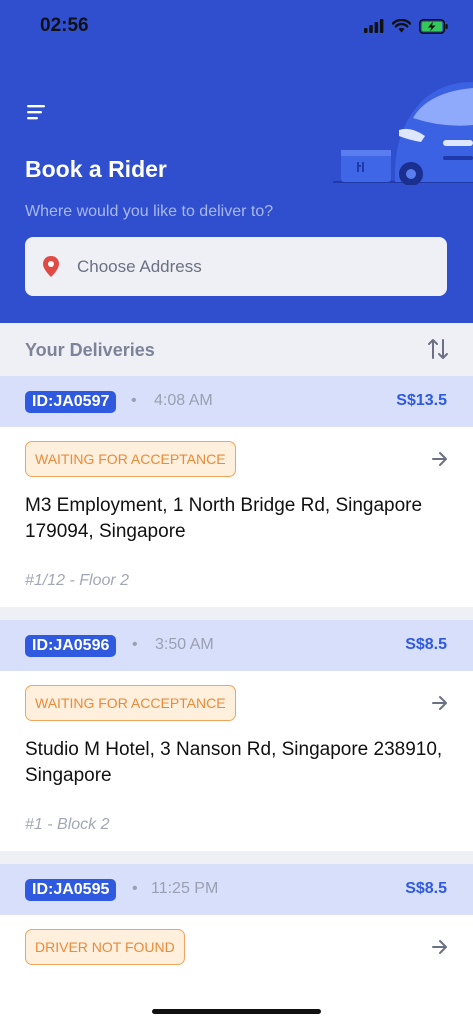 The width and height of the screenshot is (473, 1024). I want to click on battery-charging-icon, so click(433, 26).